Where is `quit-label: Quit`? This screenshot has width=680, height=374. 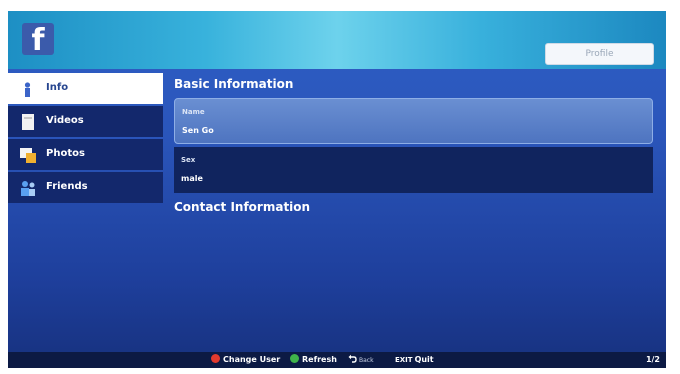 quit-label: Quit is located at coordinates (424, 359).